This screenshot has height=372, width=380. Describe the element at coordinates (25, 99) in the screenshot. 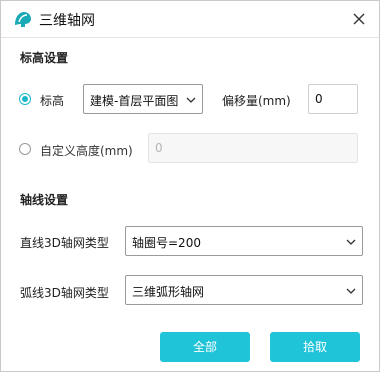

I see `level-radio` at that location.